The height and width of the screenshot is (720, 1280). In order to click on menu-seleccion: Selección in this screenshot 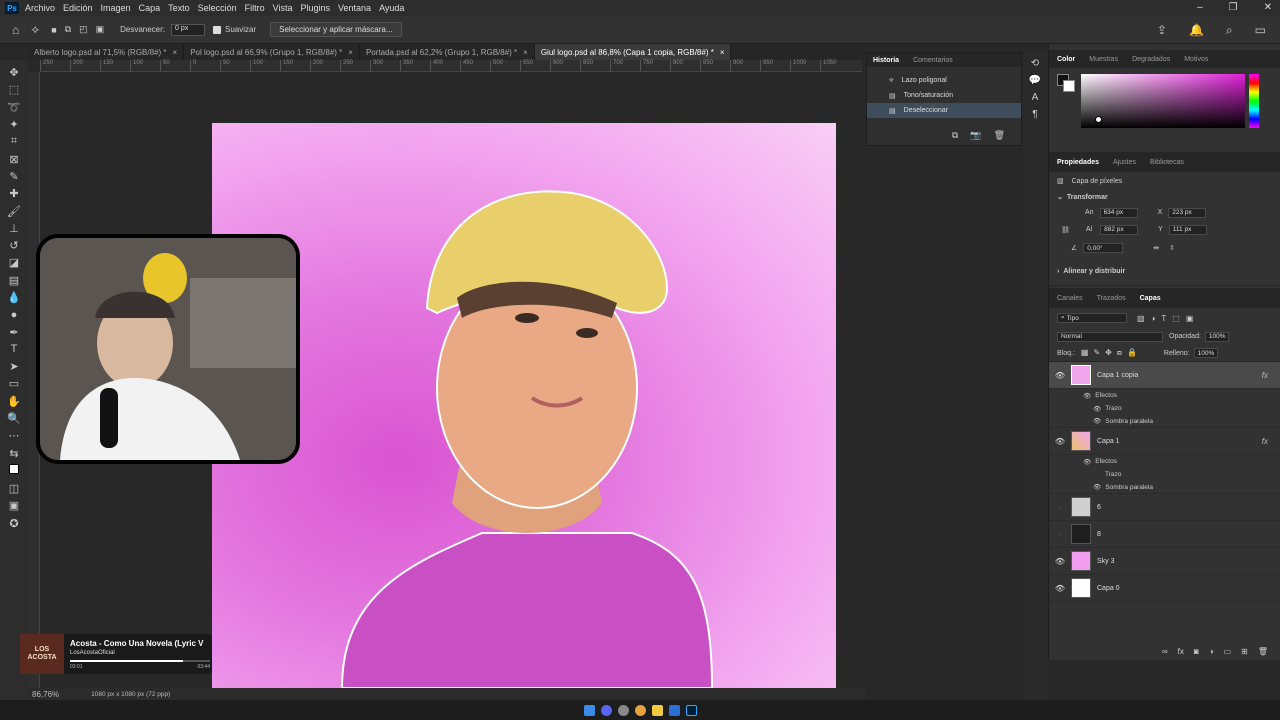, I will do `click(217, 8)`.